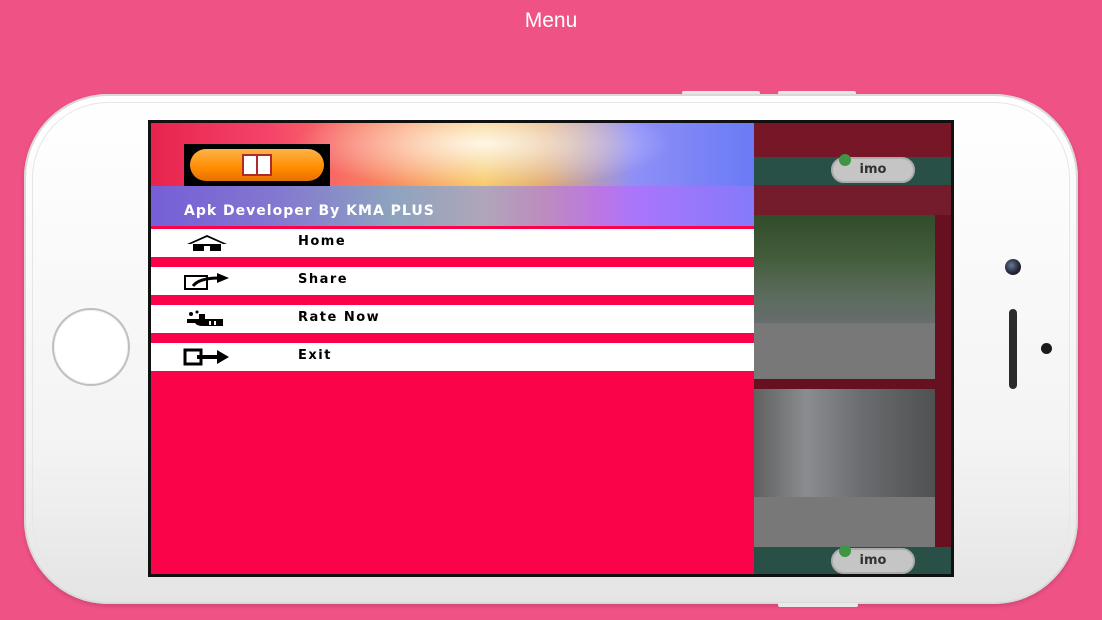 The image size is (1102, 620). I want to click on menu-item-label: Rate Now, so click(339, 317).